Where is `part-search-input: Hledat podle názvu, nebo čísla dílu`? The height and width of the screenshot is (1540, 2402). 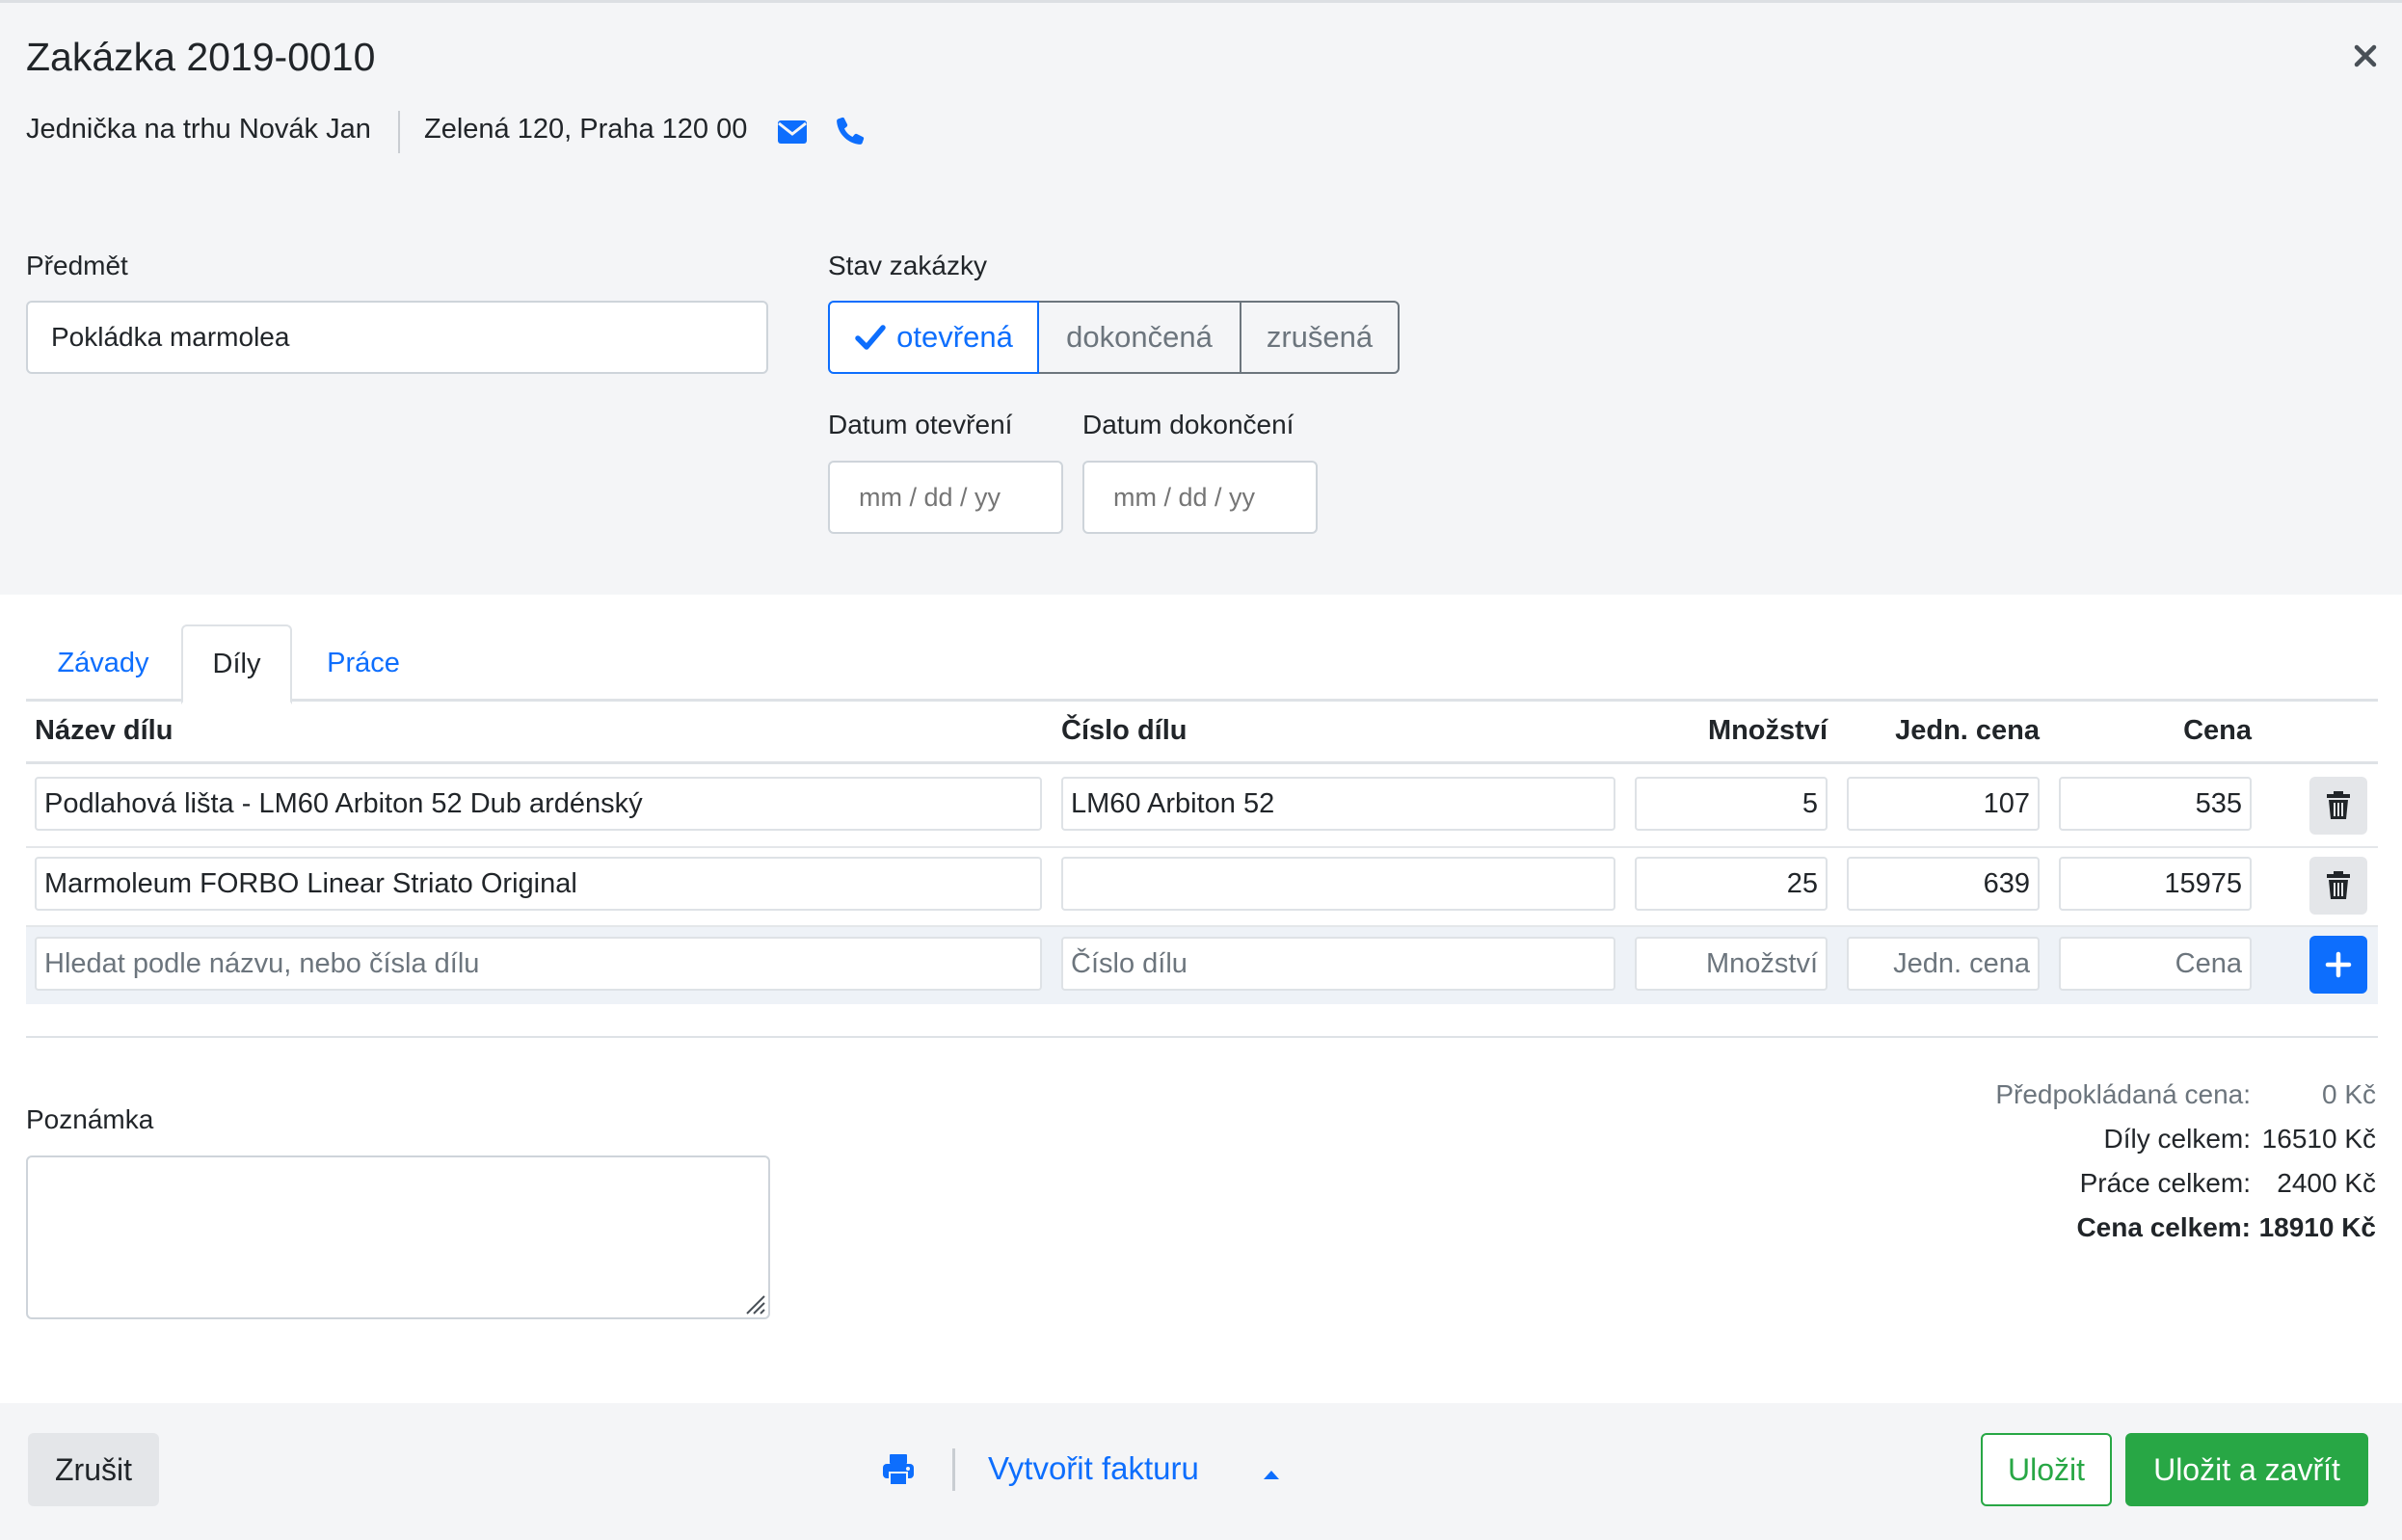
part-search-input: Hledat podle názvu, nebo čísla dílu is located at coordinates (538, 964).